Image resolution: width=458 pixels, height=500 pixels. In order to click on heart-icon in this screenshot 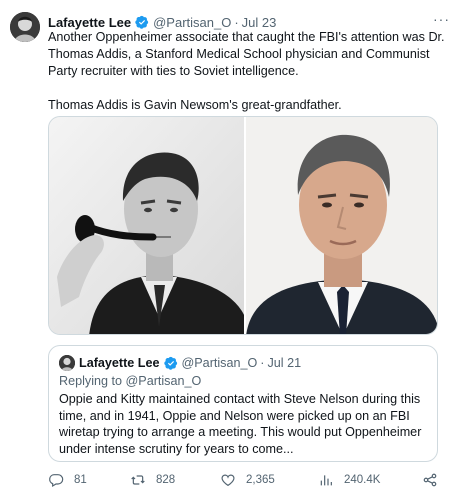, I will do `click(228, 480)`.